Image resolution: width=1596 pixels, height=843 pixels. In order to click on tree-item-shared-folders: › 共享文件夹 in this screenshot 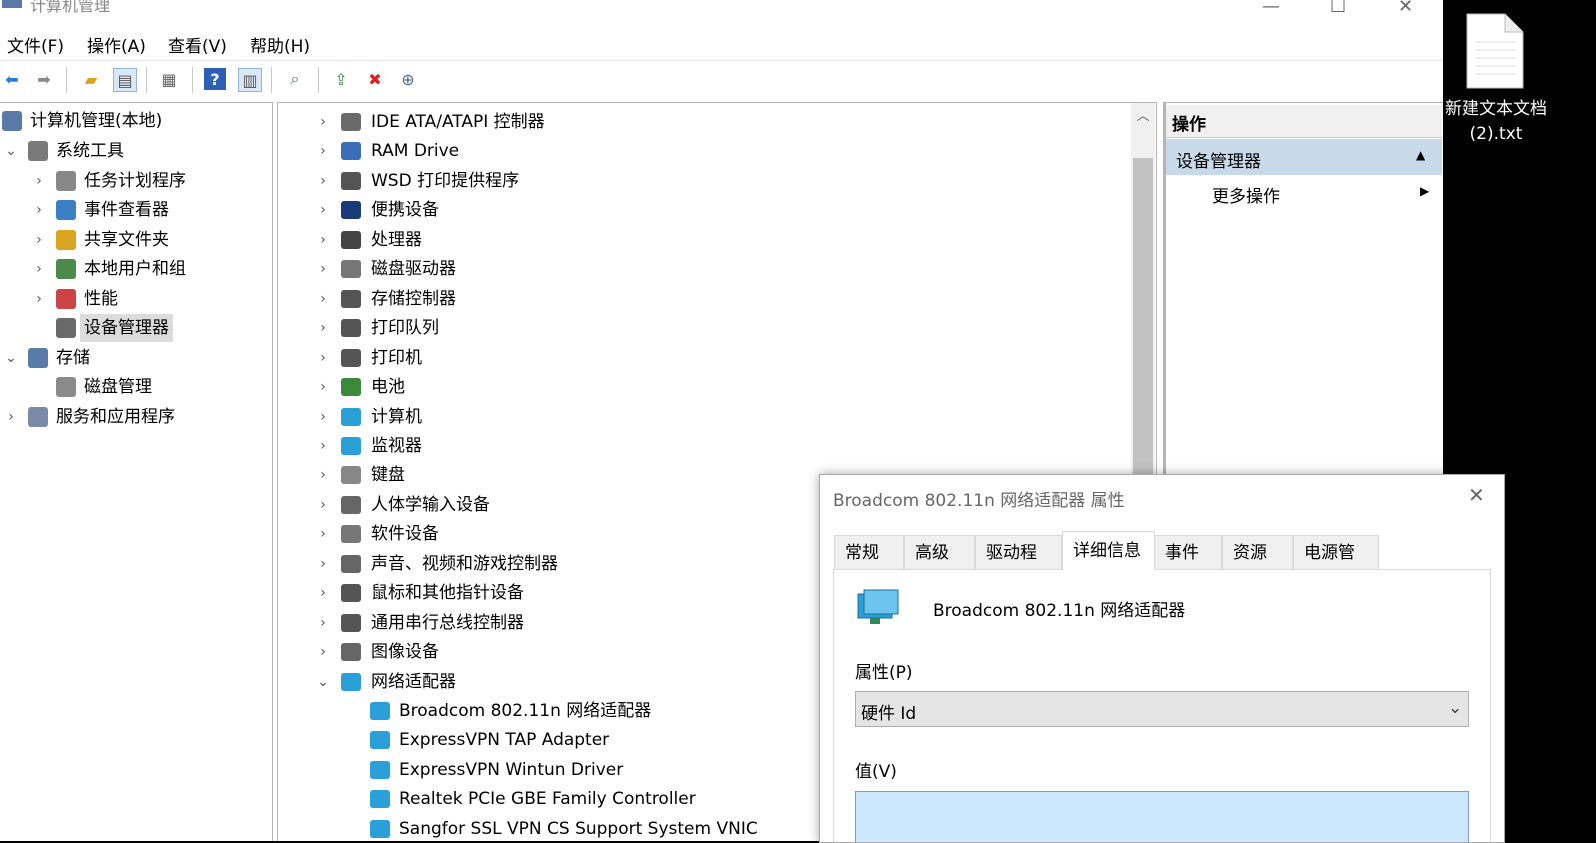, I will do `click(135, 240)`.